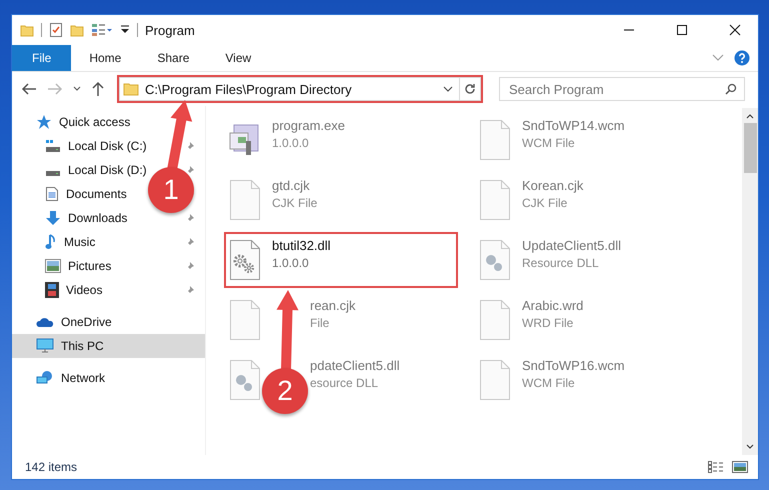 The width and height of the screenshot is (769, 490). What do you see at coordinates (572, 245) in the screenshot?
I see `file-name: UpdateClient5.dll` at bounding box center [572, 245].